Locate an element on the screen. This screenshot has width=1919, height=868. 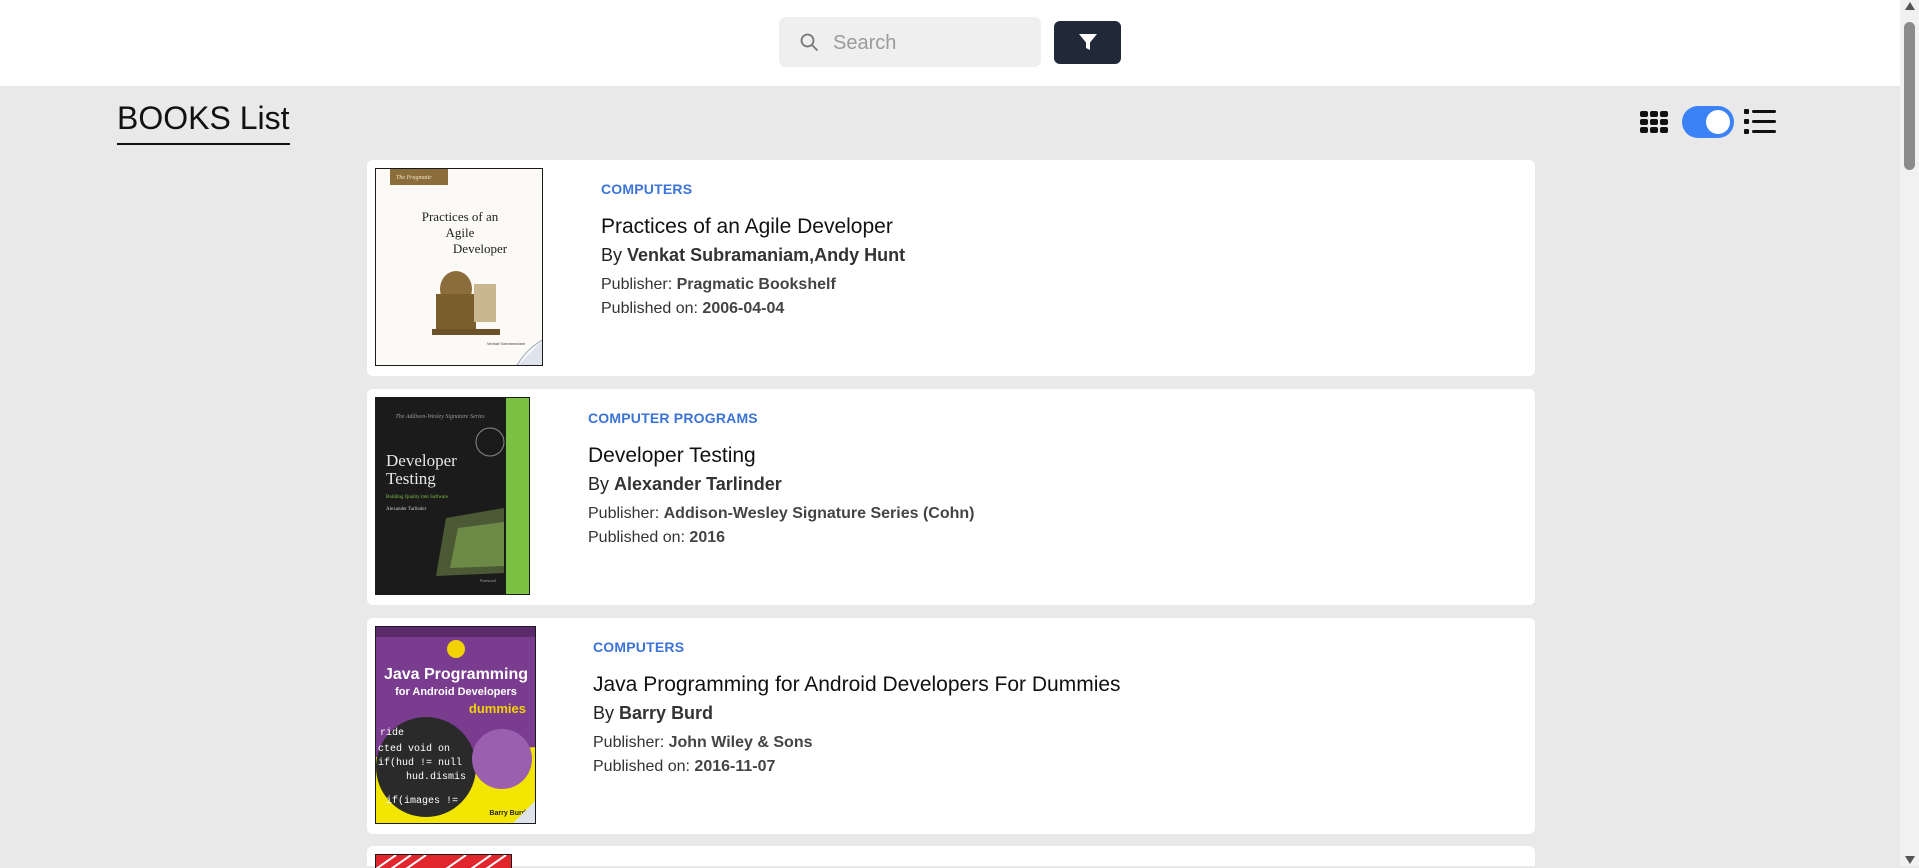
svg-text: Agile is located at coordinates (460, 232).